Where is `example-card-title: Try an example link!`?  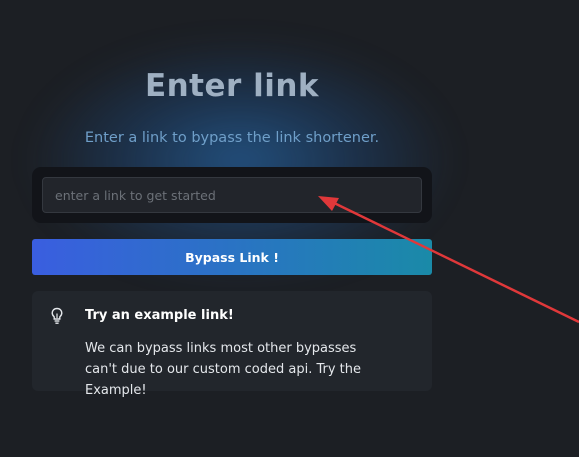
example-card-title: Try an example link! is located at coordinates (159, 315).